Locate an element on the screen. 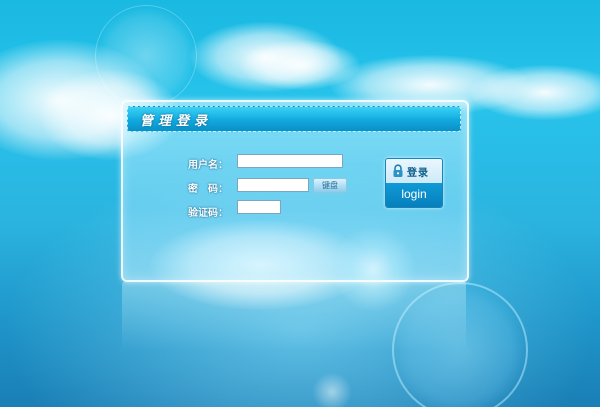  panel-title: 管理登录 is located at coordinates (176, 121).